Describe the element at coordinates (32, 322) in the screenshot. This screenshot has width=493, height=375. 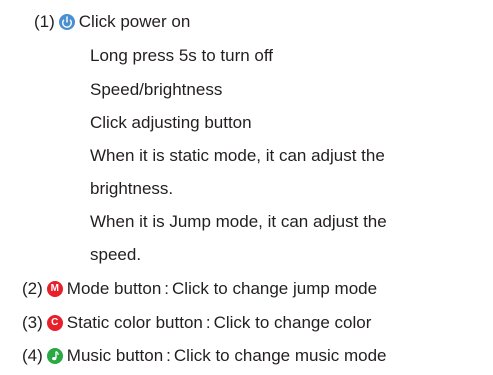
I see `item-3-number: (3)` at that location.